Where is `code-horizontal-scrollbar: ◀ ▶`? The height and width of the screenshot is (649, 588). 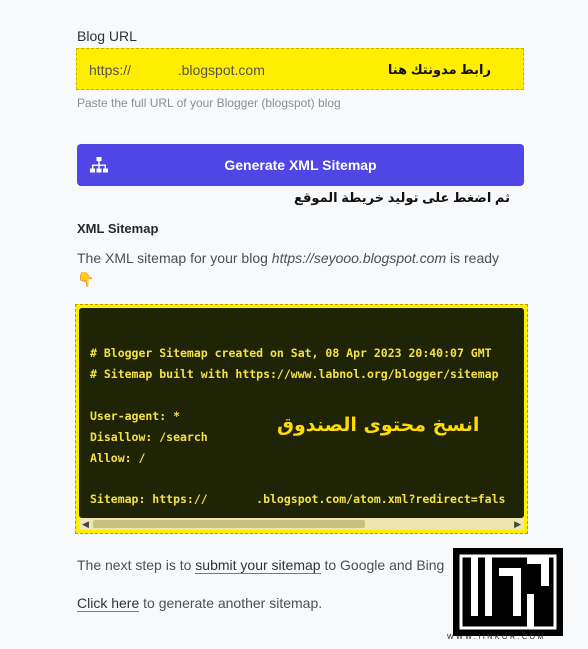 code-horizontal-scrollbar: ◀ ▶ is located at coordinates (301, 524).